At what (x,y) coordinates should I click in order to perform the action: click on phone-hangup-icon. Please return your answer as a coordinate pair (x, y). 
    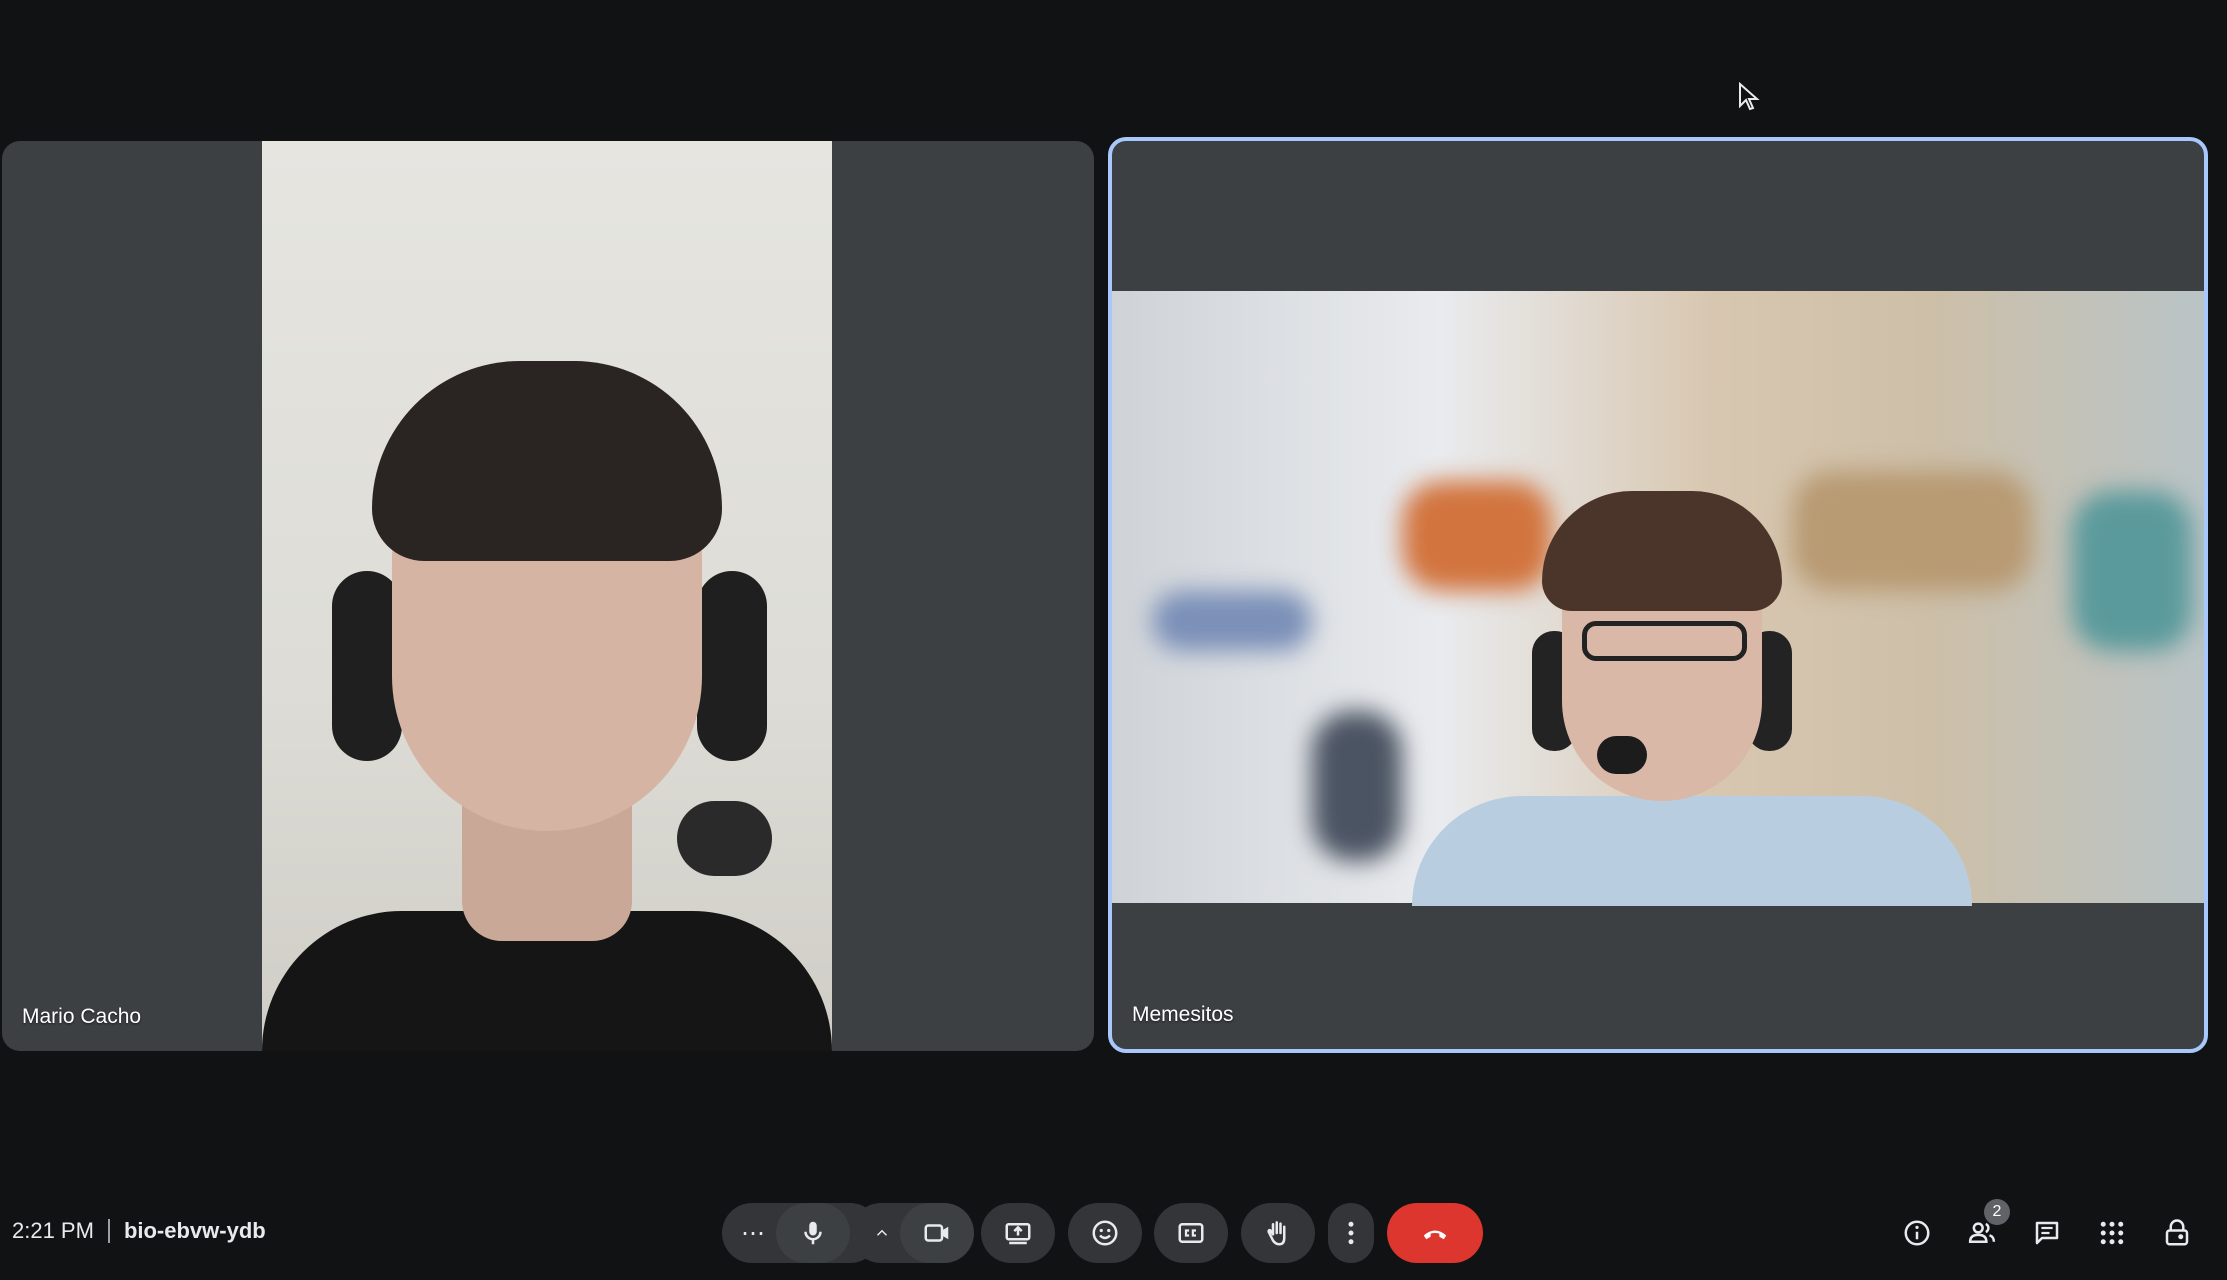
    Looking at the image, I should click on (1435, 1235).